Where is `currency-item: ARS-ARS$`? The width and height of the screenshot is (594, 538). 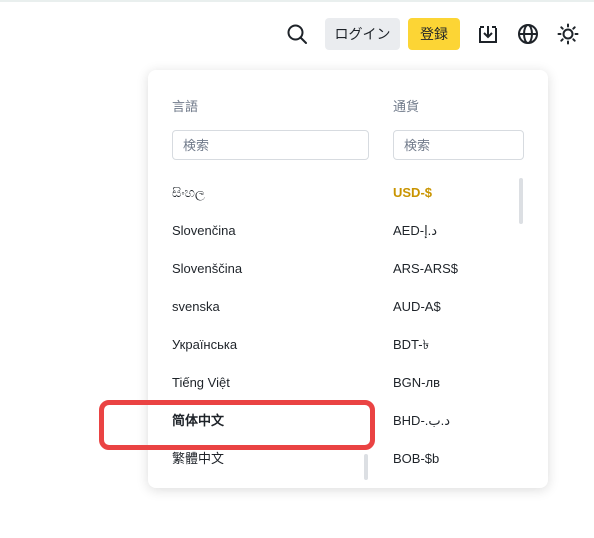 currency-item: ARS-ARS$ is located at coordinates (453, 269).